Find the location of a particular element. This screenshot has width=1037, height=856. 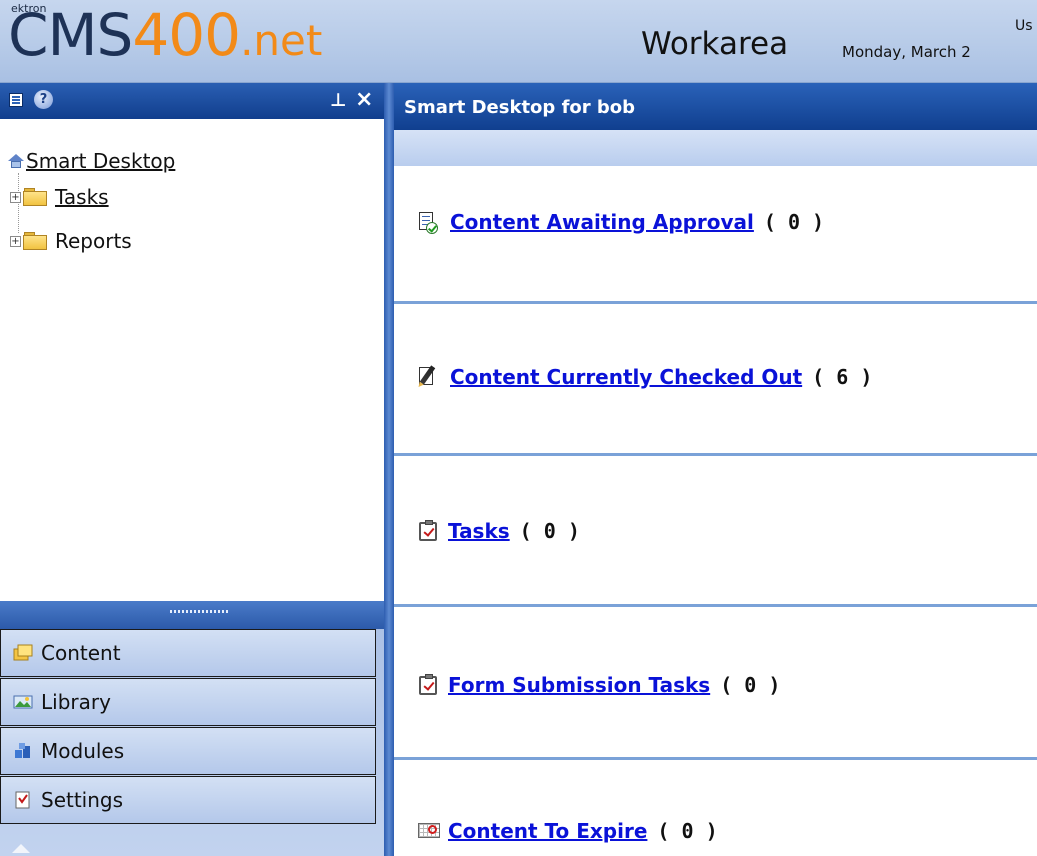

accordion-collapse-bar is located at coordinates (192, 850).